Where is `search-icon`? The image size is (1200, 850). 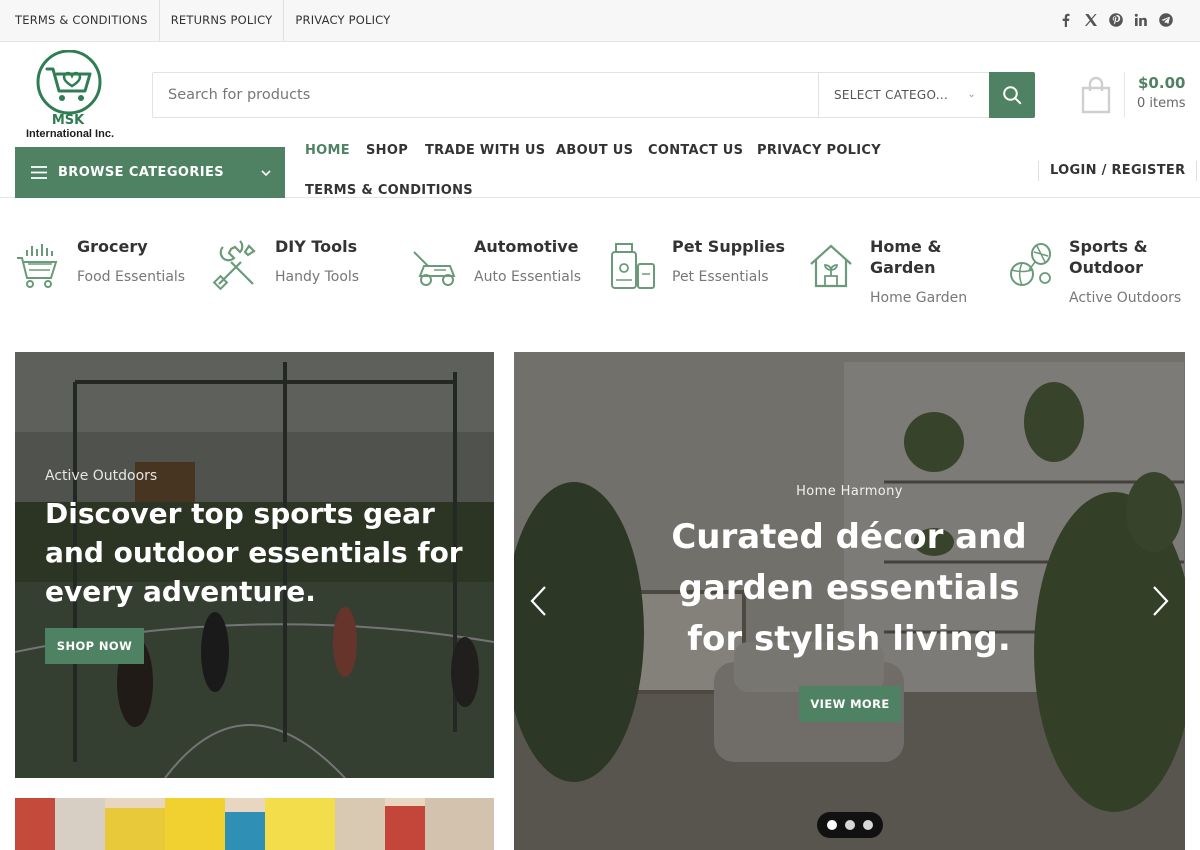 search-icon is located at coordinates (1012, 95).